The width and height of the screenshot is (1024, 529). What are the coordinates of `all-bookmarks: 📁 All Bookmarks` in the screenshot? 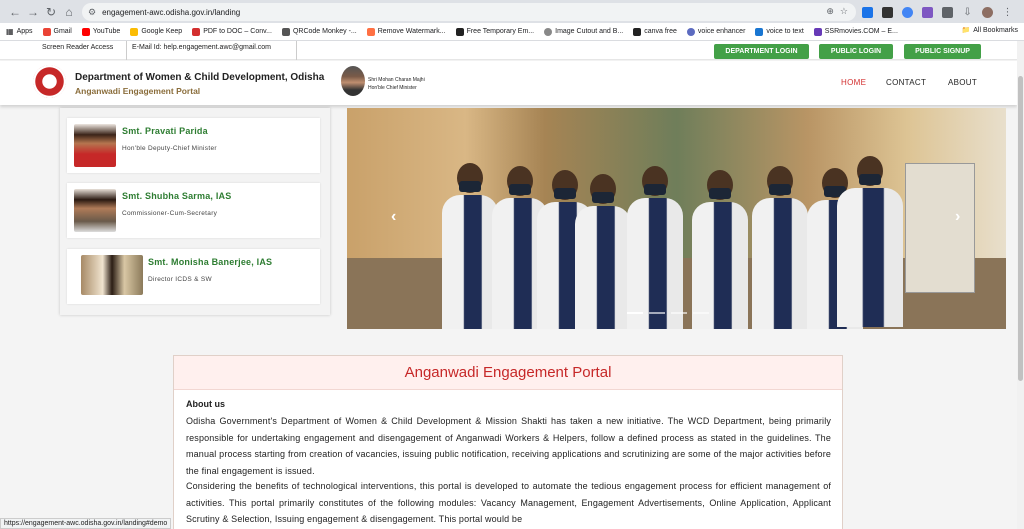 It's located at (989, 30).